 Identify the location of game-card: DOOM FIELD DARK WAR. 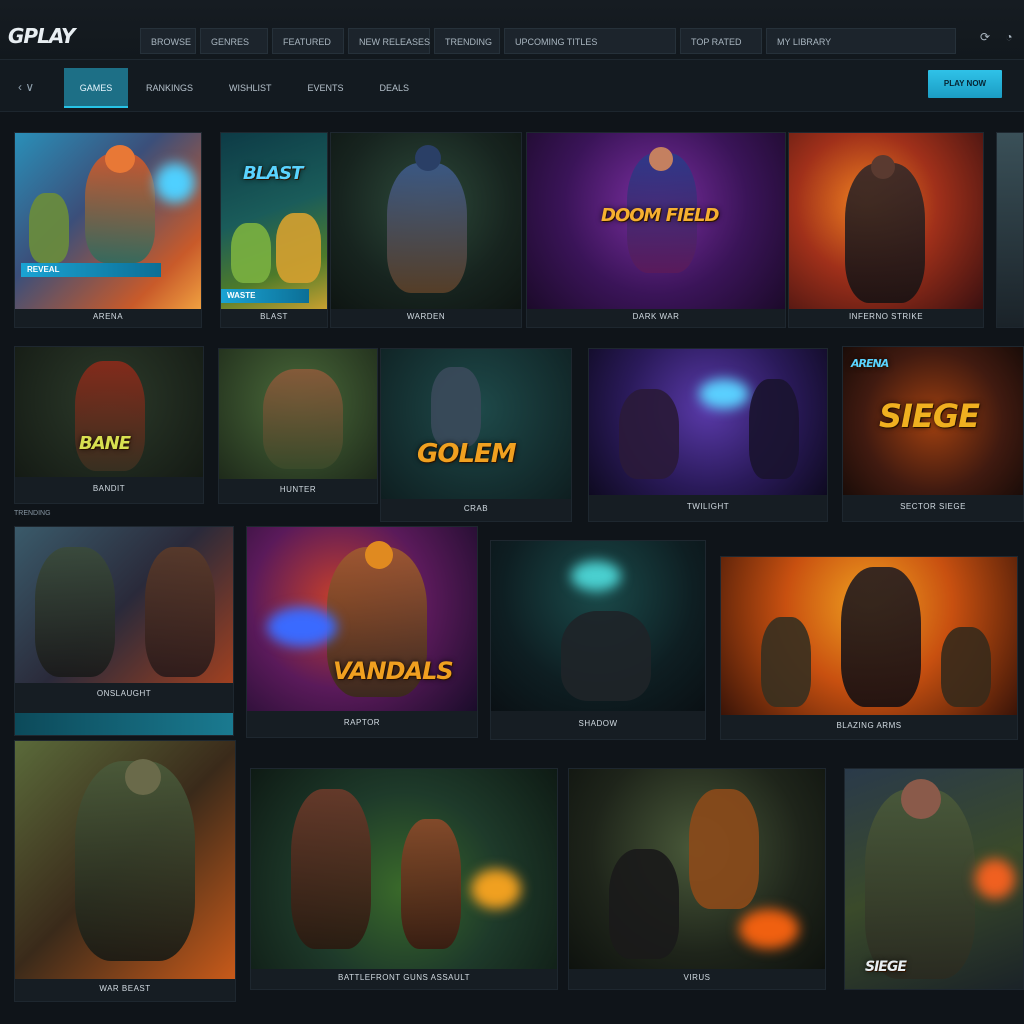
(656, 230).